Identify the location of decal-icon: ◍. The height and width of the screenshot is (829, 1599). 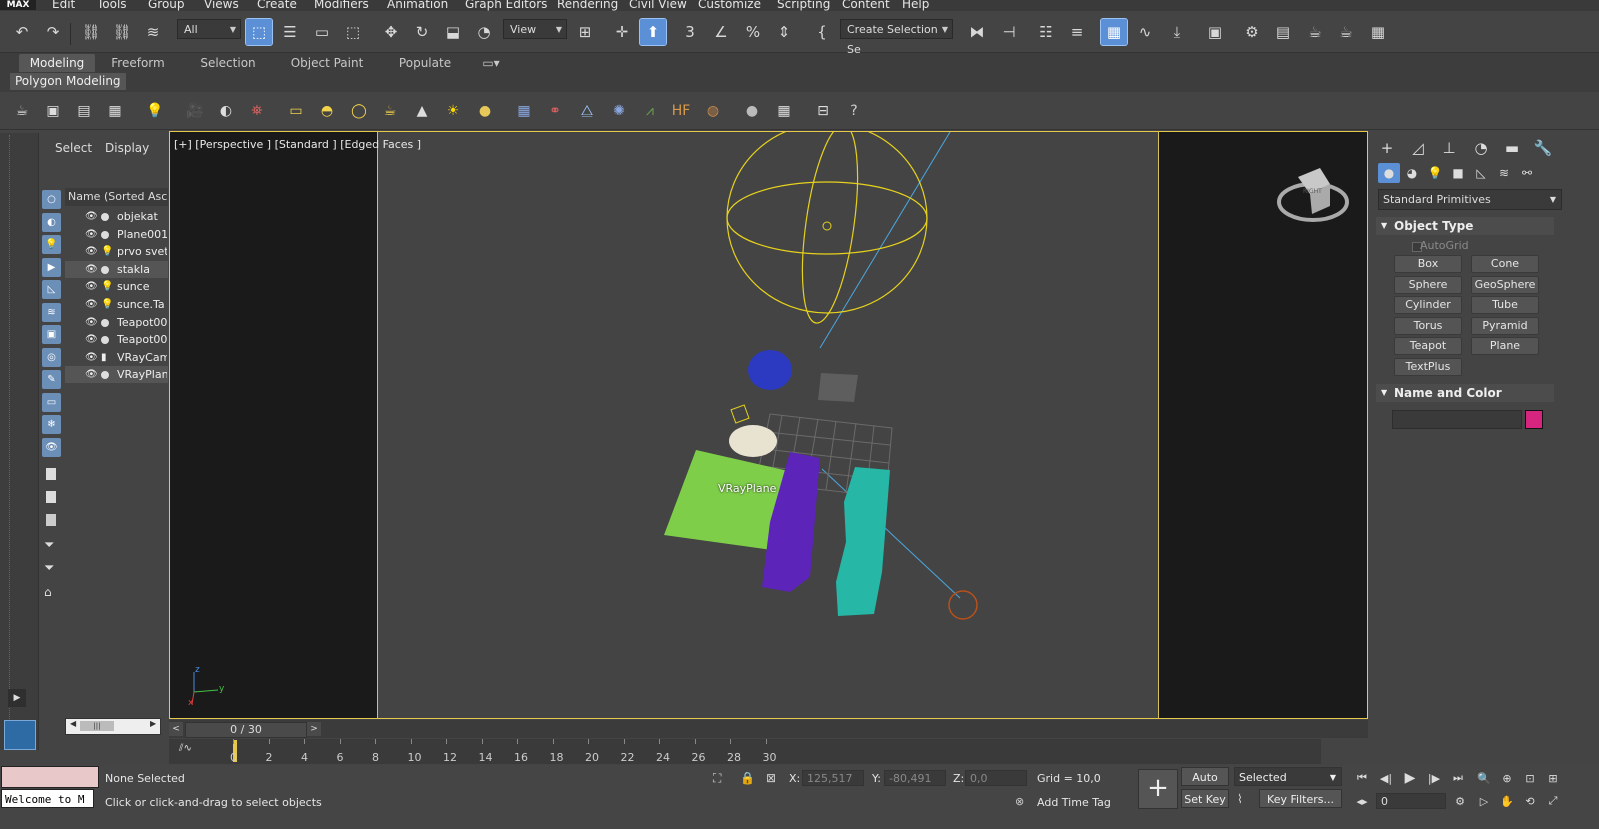
(713, 111).